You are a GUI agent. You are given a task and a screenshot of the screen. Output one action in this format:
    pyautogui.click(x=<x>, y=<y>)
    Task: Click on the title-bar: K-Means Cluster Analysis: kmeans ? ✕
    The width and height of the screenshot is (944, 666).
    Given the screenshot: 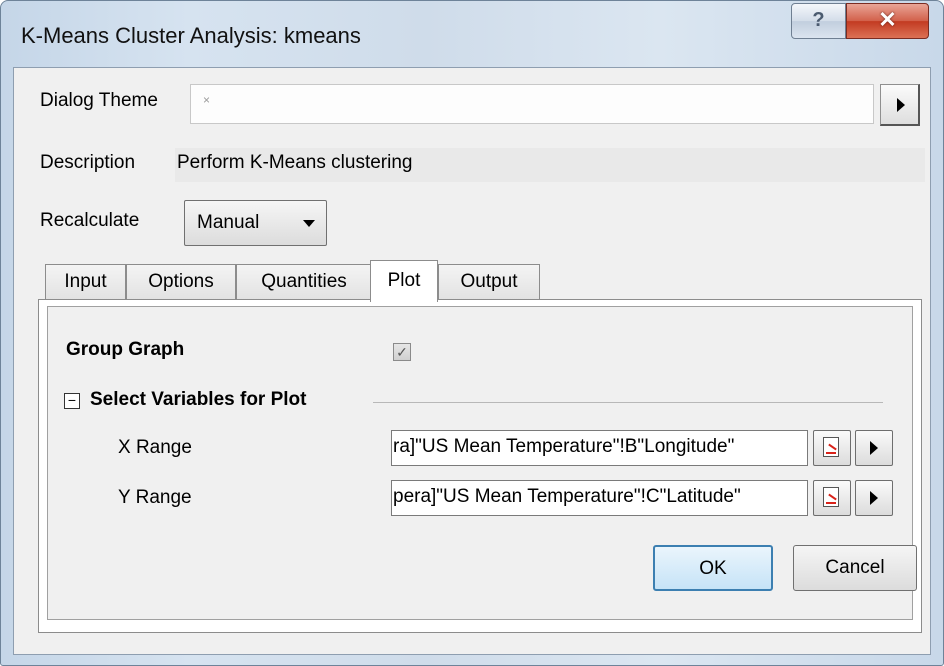 What is the action you would take?
    pyautogui.click(x=472, y=34)
    